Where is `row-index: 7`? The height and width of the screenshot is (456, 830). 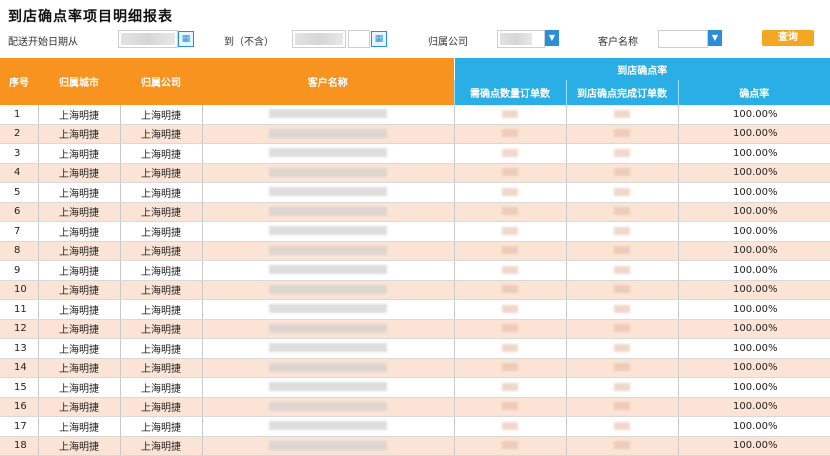
row-index: 7 is located at coordinates (19, 231).